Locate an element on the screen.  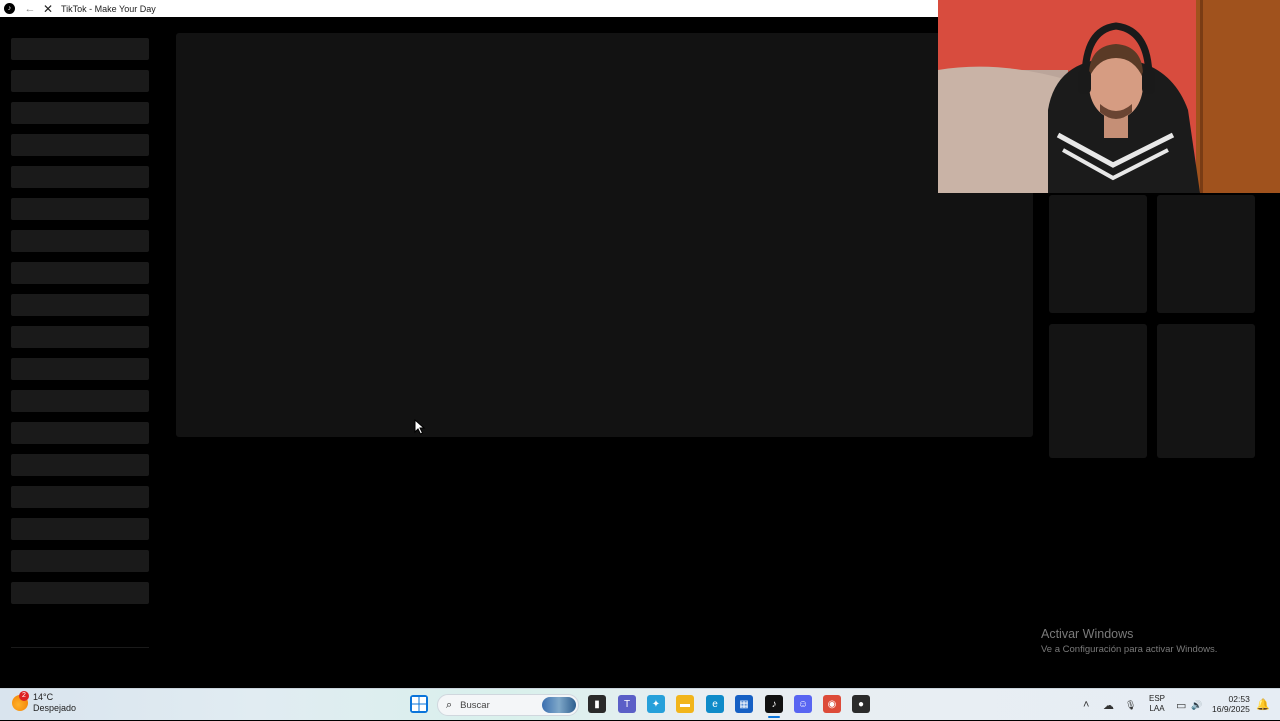
microphone-icon: 🎙 is located at coordinates (1130, 705).